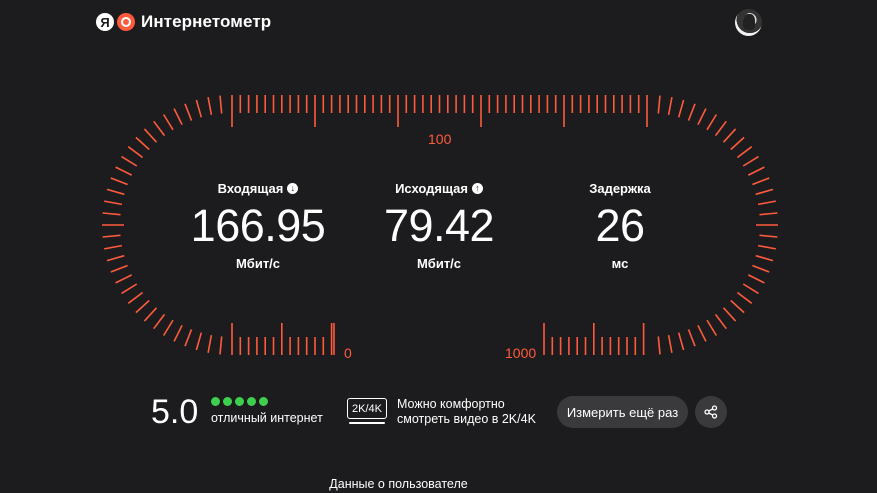  Describe the element at coordinates (521, 353) in the screenshot. I see `scale-label-1000: 1000` at that location.